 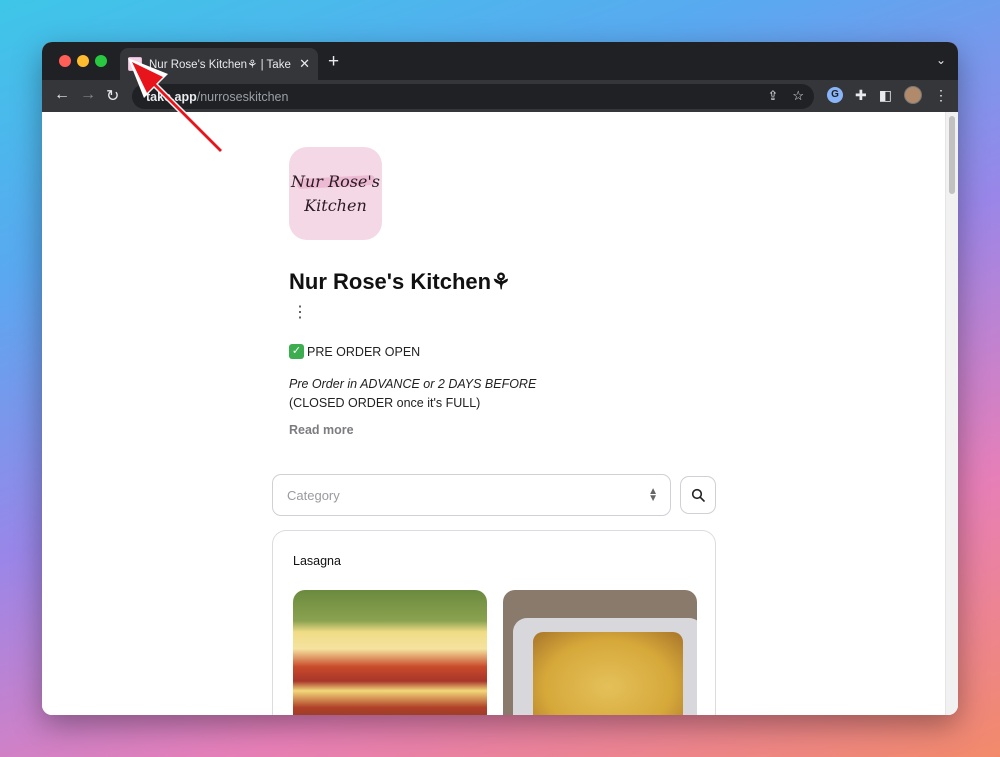 What do you see at coordinates (88, 95) in the screenshot?
I see `forward-arrow-icon: →` at bounding box center [88, 95].